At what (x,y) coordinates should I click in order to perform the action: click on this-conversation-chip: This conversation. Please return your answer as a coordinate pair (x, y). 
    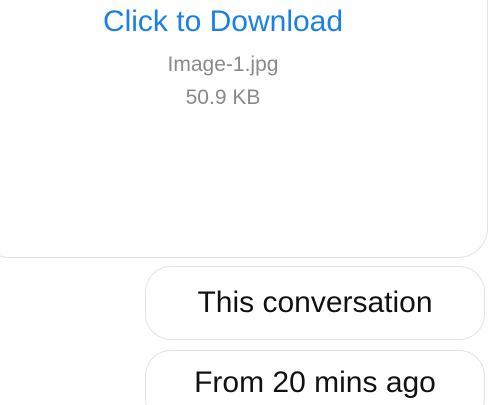
    Looking at the image, I should click on (315, 303).